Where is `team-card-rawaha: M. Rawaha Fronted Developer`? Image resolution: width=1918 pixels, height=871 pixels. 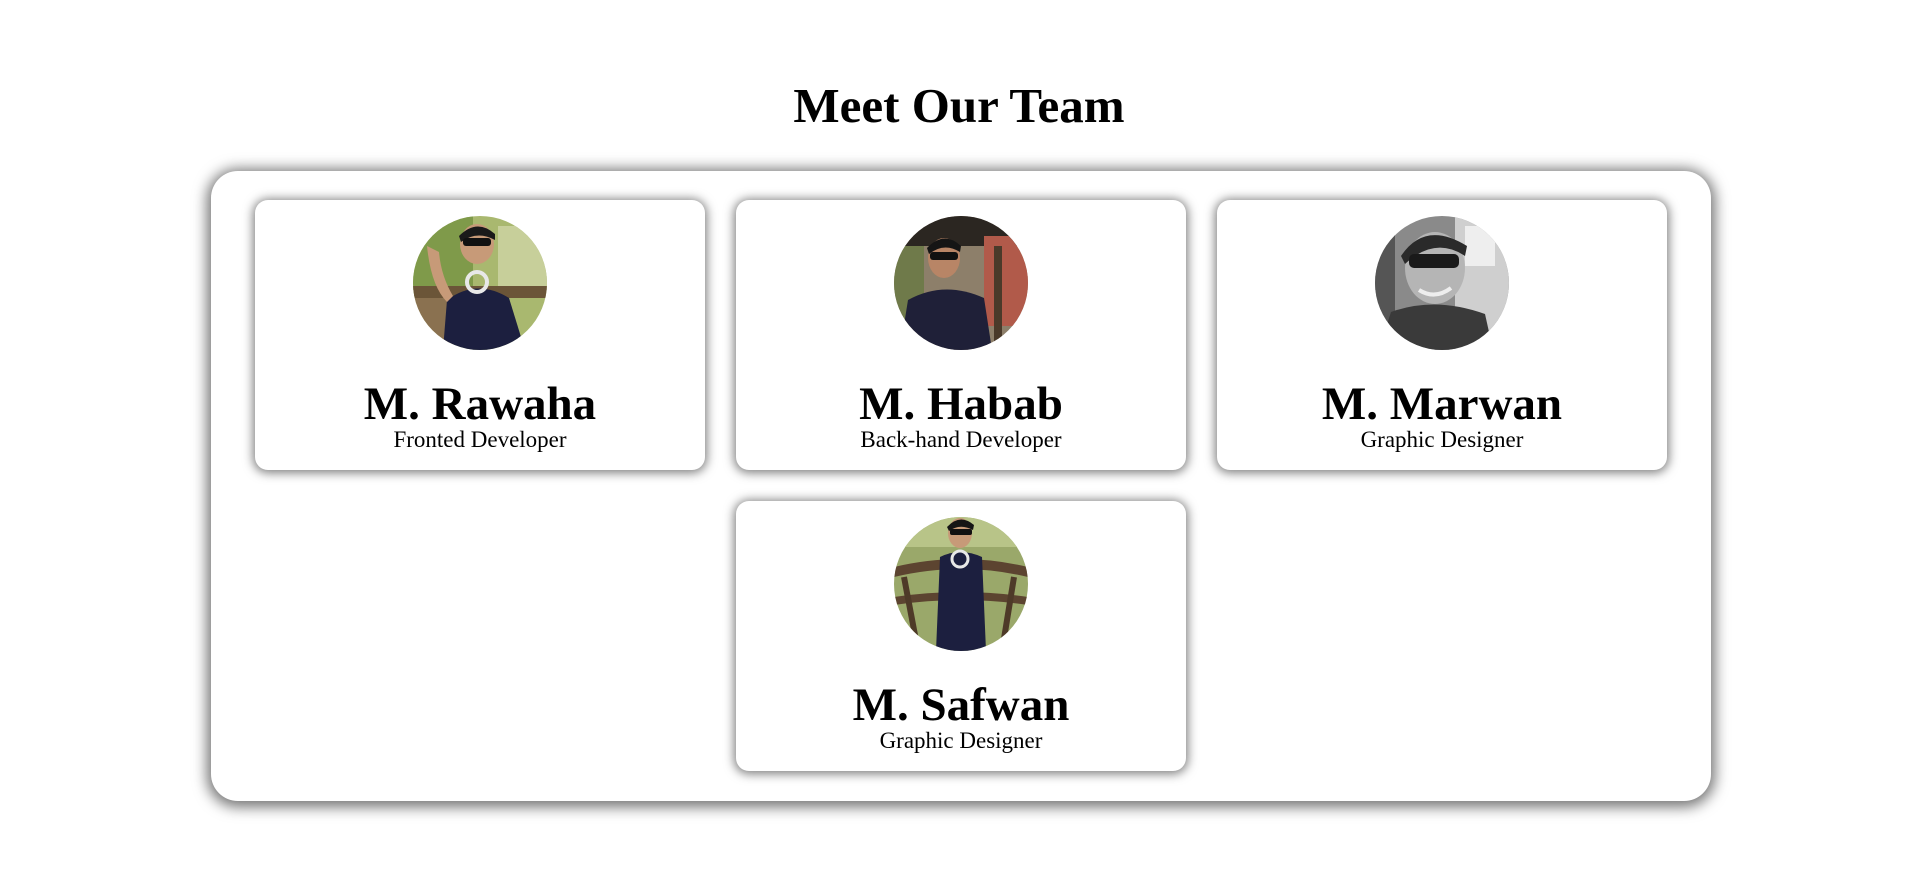 team-card-rawaha: M. Rawaha Fronted Developer is located at coordinates (480, 335).